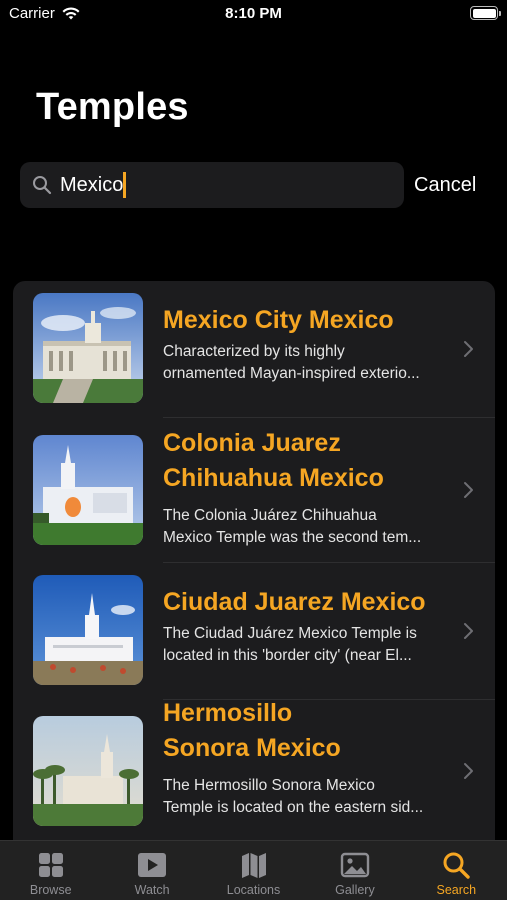 The width and height of the screenshot is (507, 900). Describe the element at coordinates (91, 185) in the screenshot. I see `search-input: Mexico` at that location.